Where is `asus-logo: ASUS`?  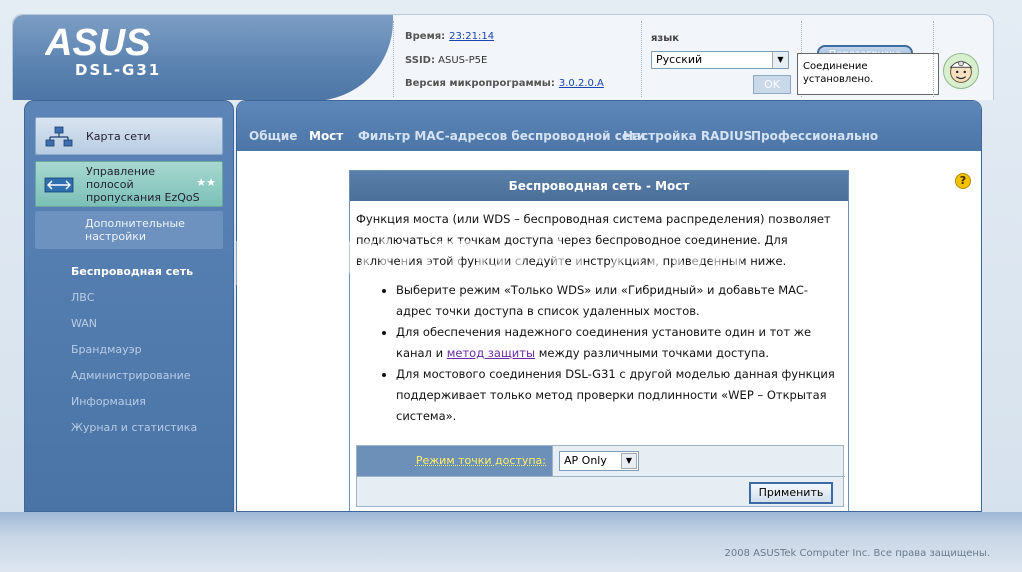 asus-logo: ASUS is located at coordinates (98, 42).